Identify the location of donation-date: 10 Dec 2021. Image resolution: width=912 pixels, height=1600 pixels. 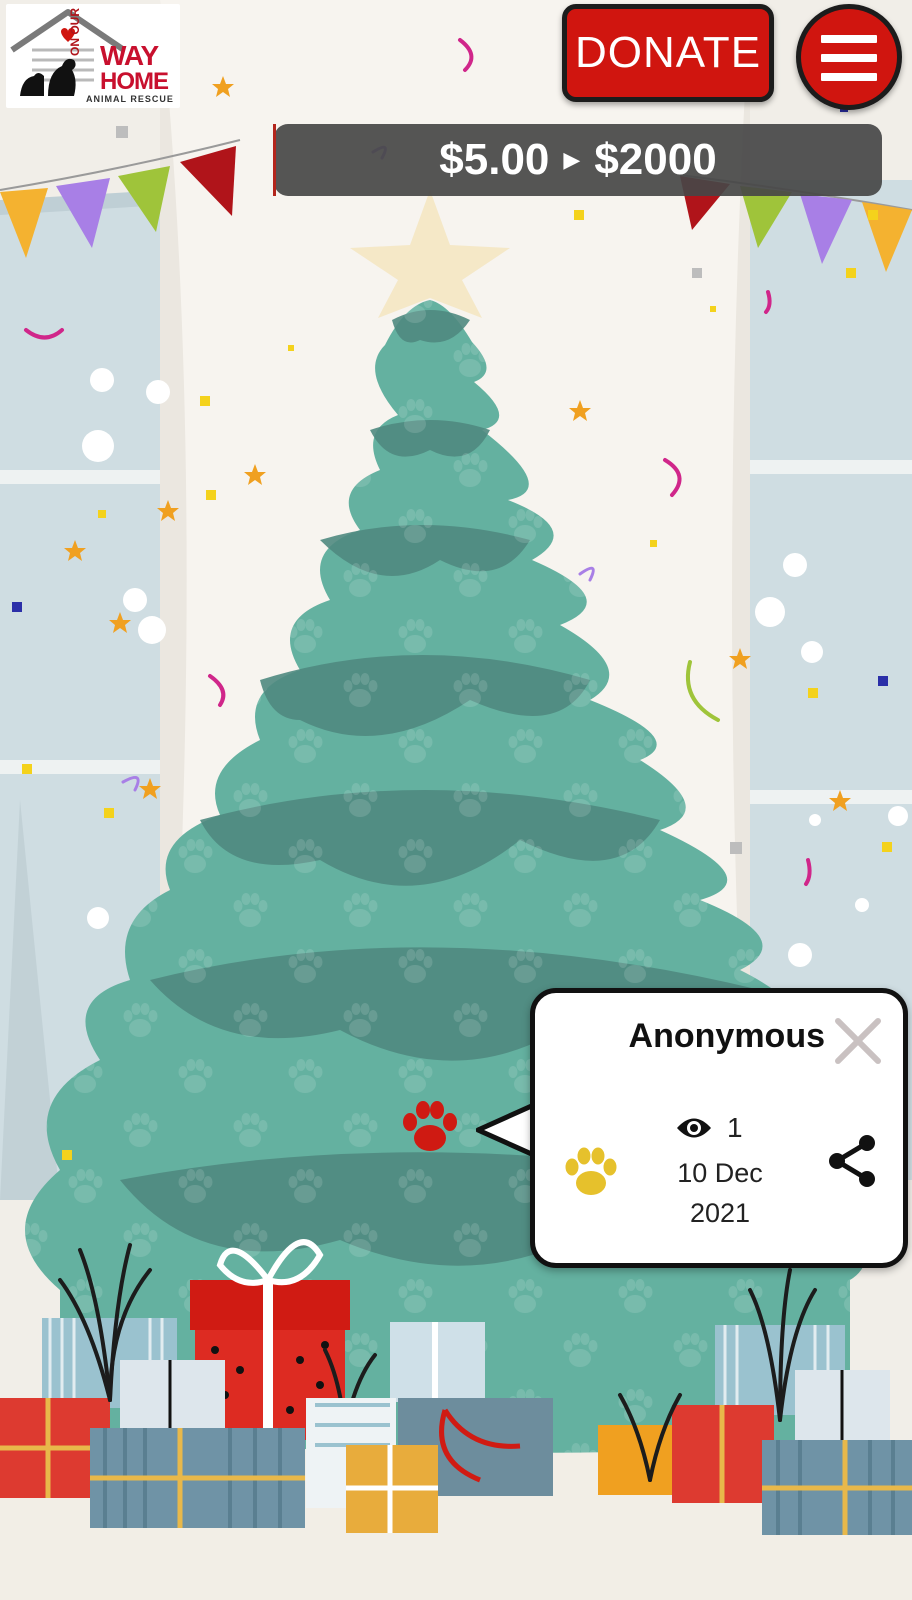
(720, 1193).